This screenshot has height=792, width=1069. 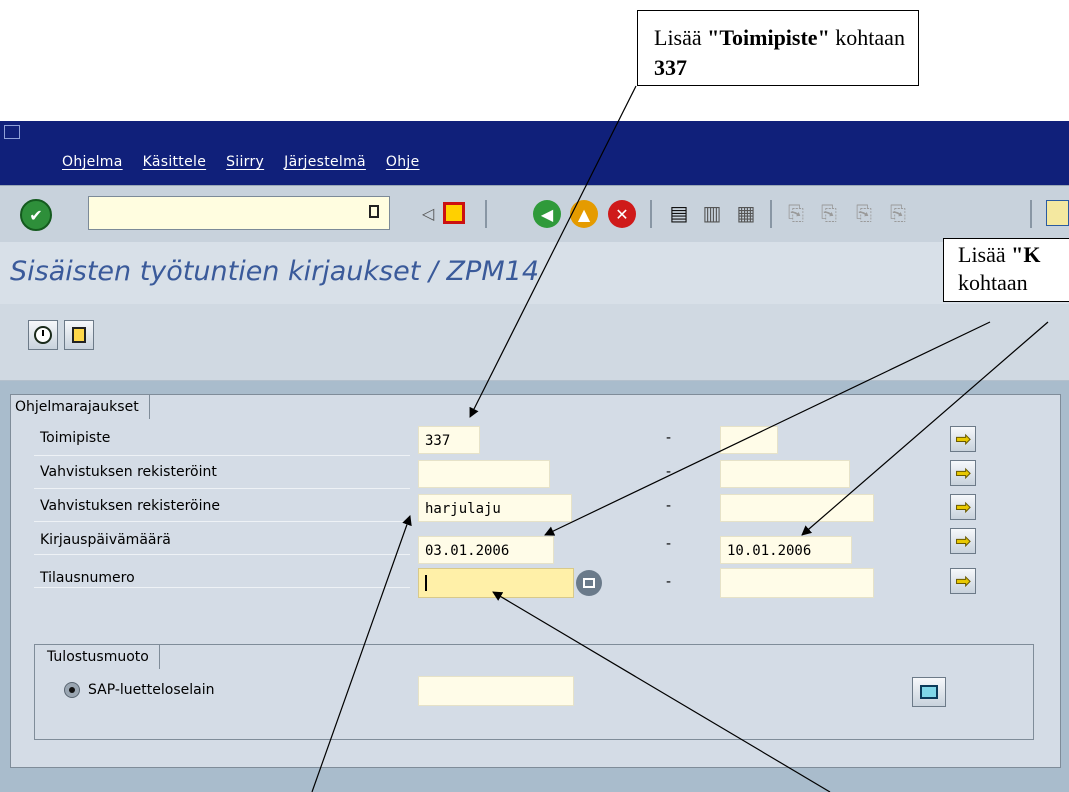 What do you see at coordinates (589, 583) in the screenshot?
I see `search-help-icon` at bounding box center [589, 583].